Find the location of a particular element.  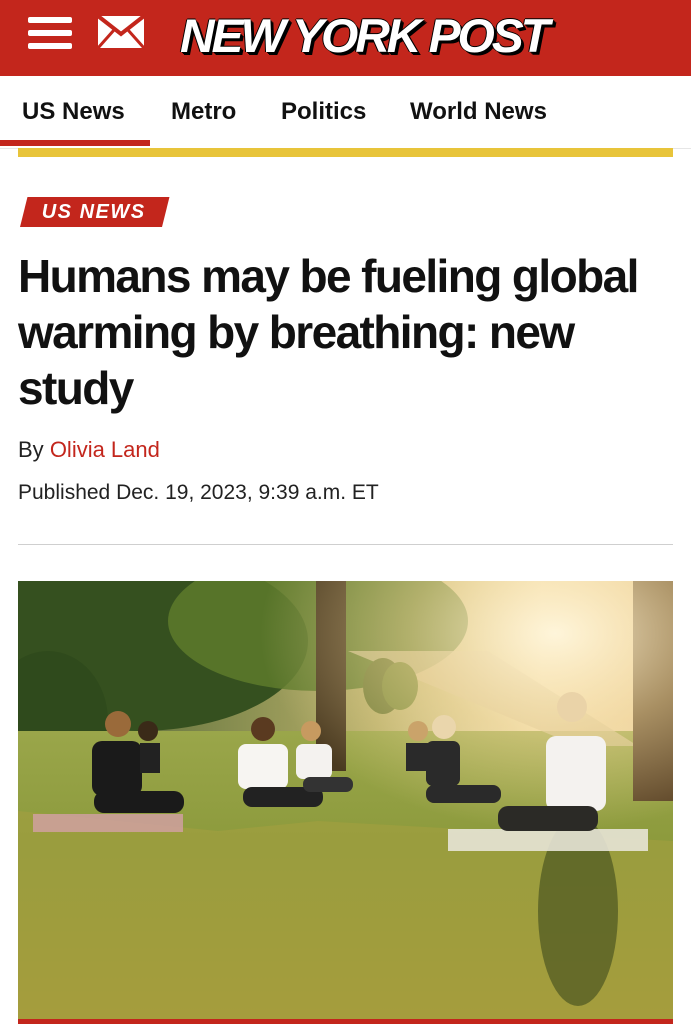

site-header: NEW YORK POST is located at coordinates (345, 38).